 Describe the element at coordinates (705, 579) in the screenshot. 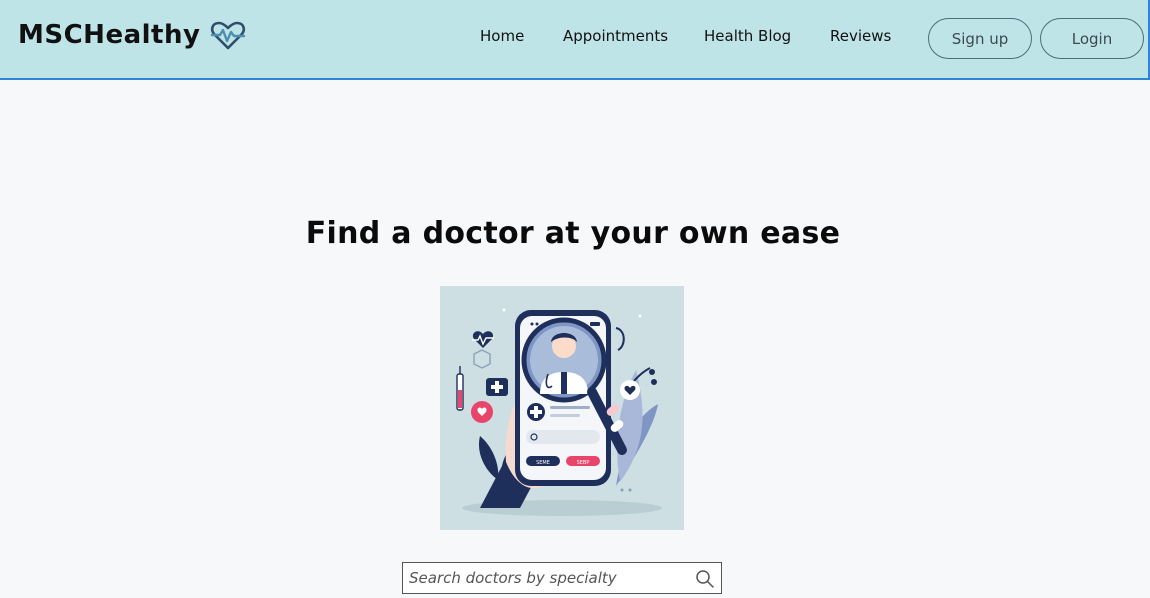

I see `search-icon` at that location.